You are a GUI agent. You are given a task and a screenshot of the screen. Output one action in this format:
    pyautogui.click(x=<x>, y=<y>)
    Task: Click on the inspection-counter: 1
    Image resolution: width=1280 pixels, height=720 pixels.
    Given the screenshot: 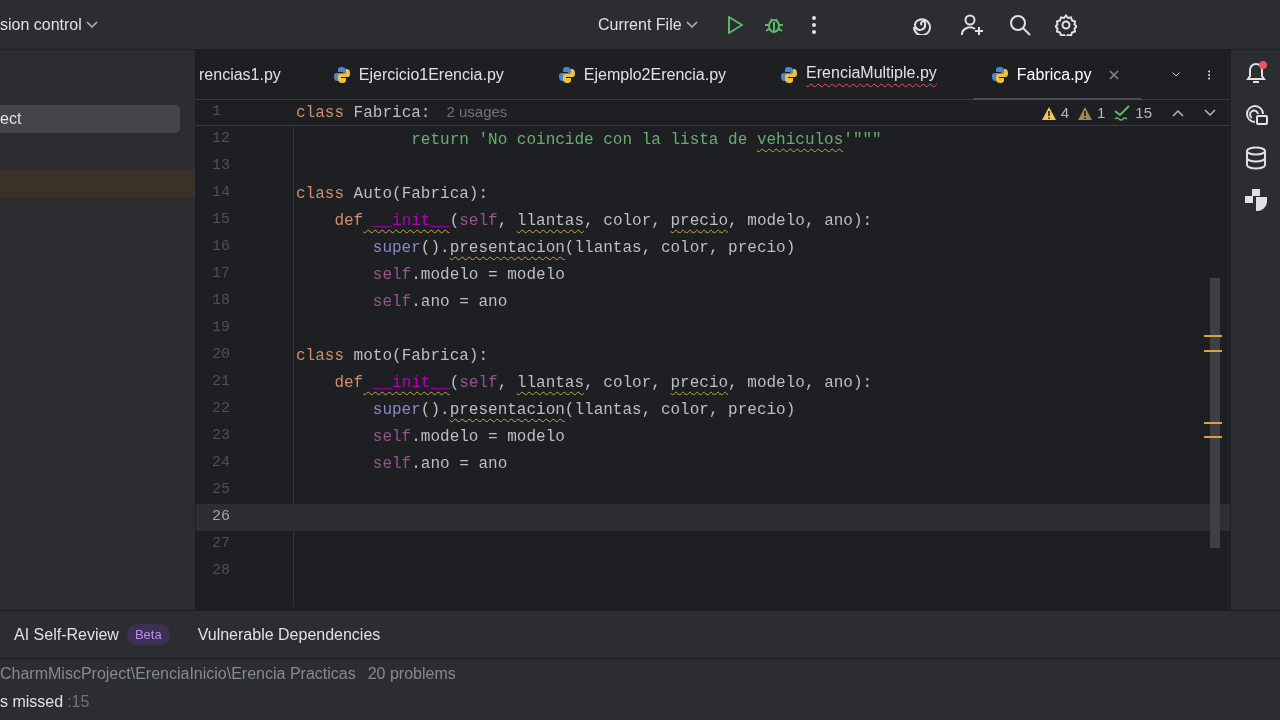 What is the action you would take?
    pyautogui.click(x=1091, y=113)
    